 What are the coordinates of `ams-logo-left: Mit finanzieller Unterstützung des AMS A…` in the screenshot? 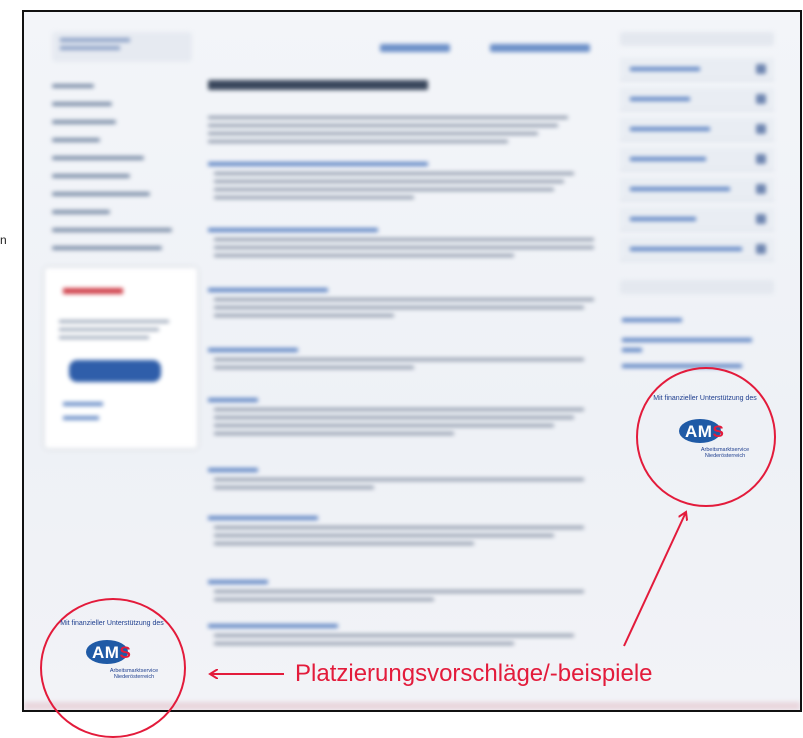 It's located at (112, 650).